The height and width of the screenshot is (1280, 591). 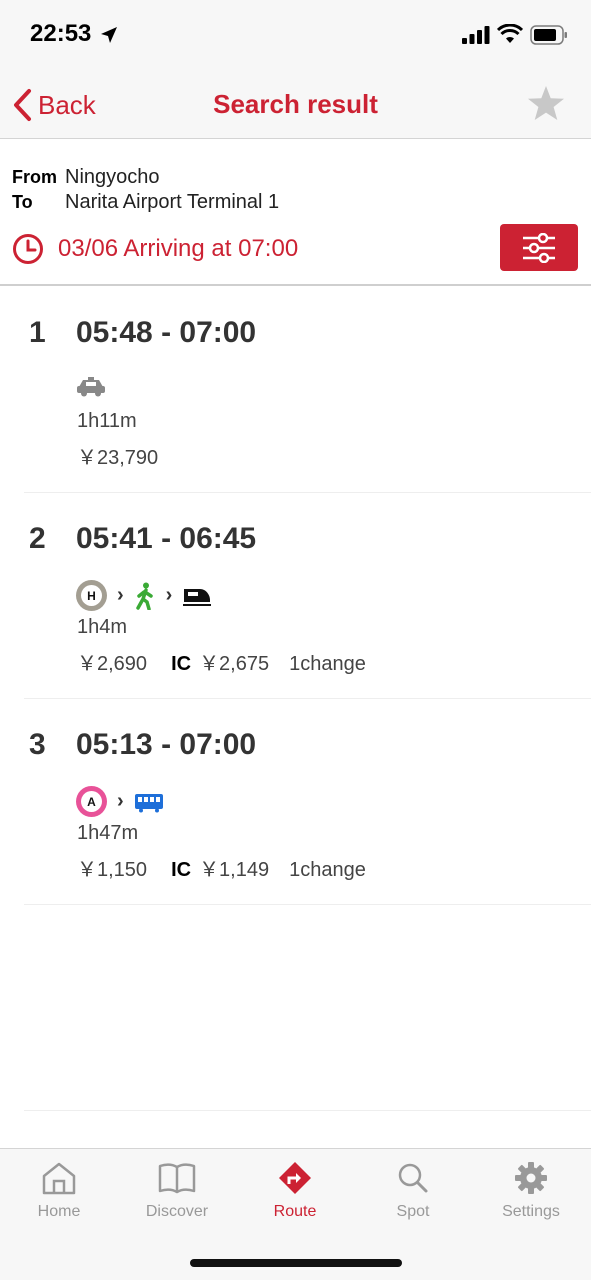 I want to click on book-icon, so click(x=177, y=1178).